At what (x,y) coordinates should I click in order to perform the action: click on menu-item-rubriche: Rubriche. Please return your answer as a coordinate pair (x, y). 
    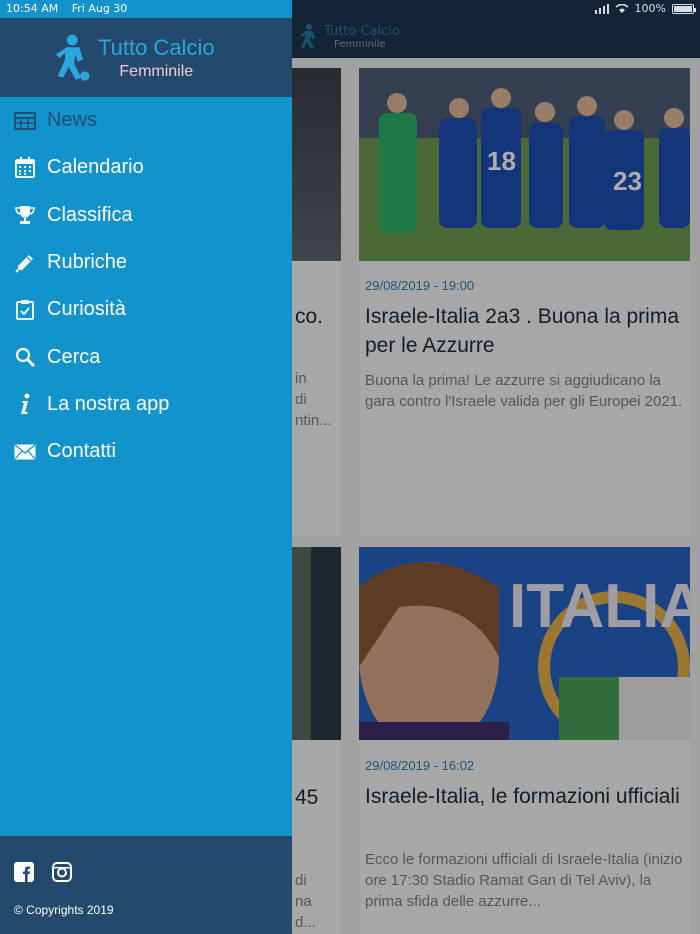
    Looking at the image, I should click on (146, 262).